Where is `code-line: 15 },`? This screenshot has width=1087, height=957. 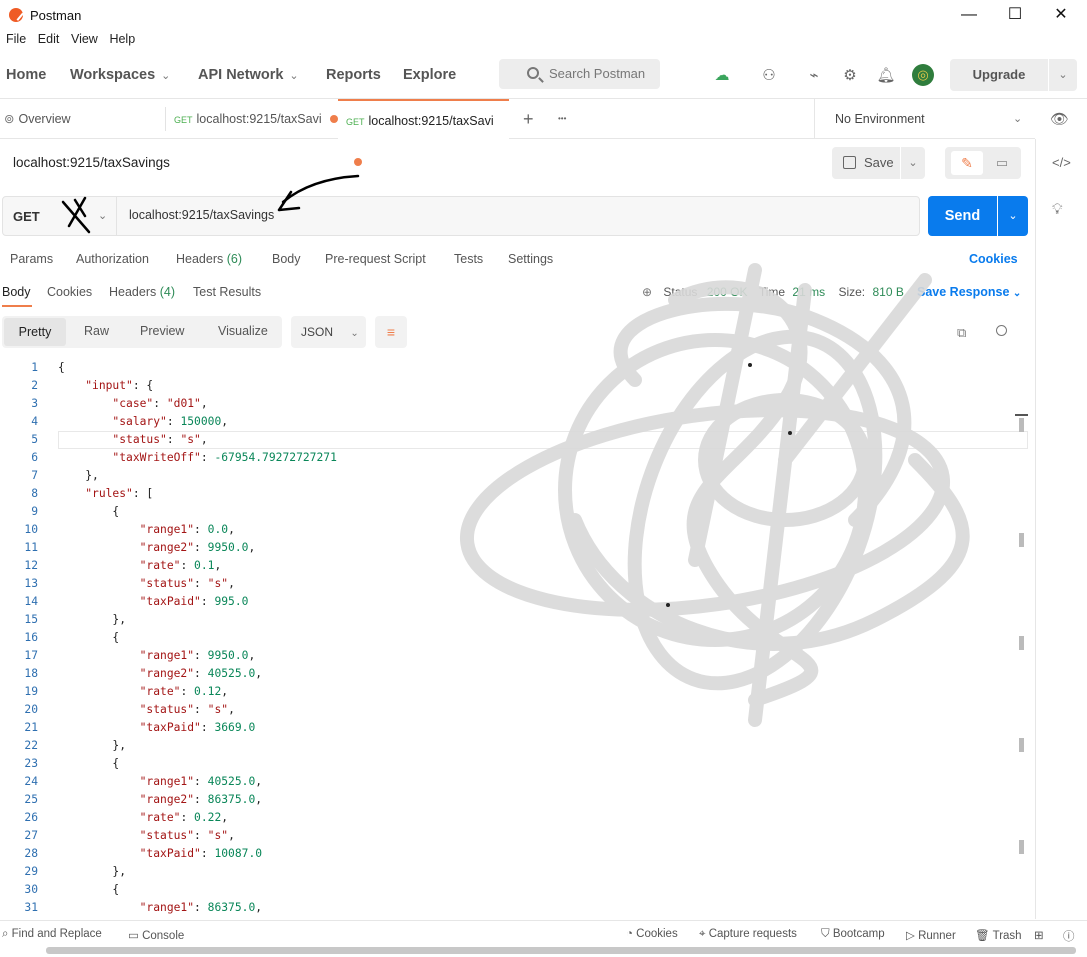
code-line: 15 }, is located at coordinates (514, 620).